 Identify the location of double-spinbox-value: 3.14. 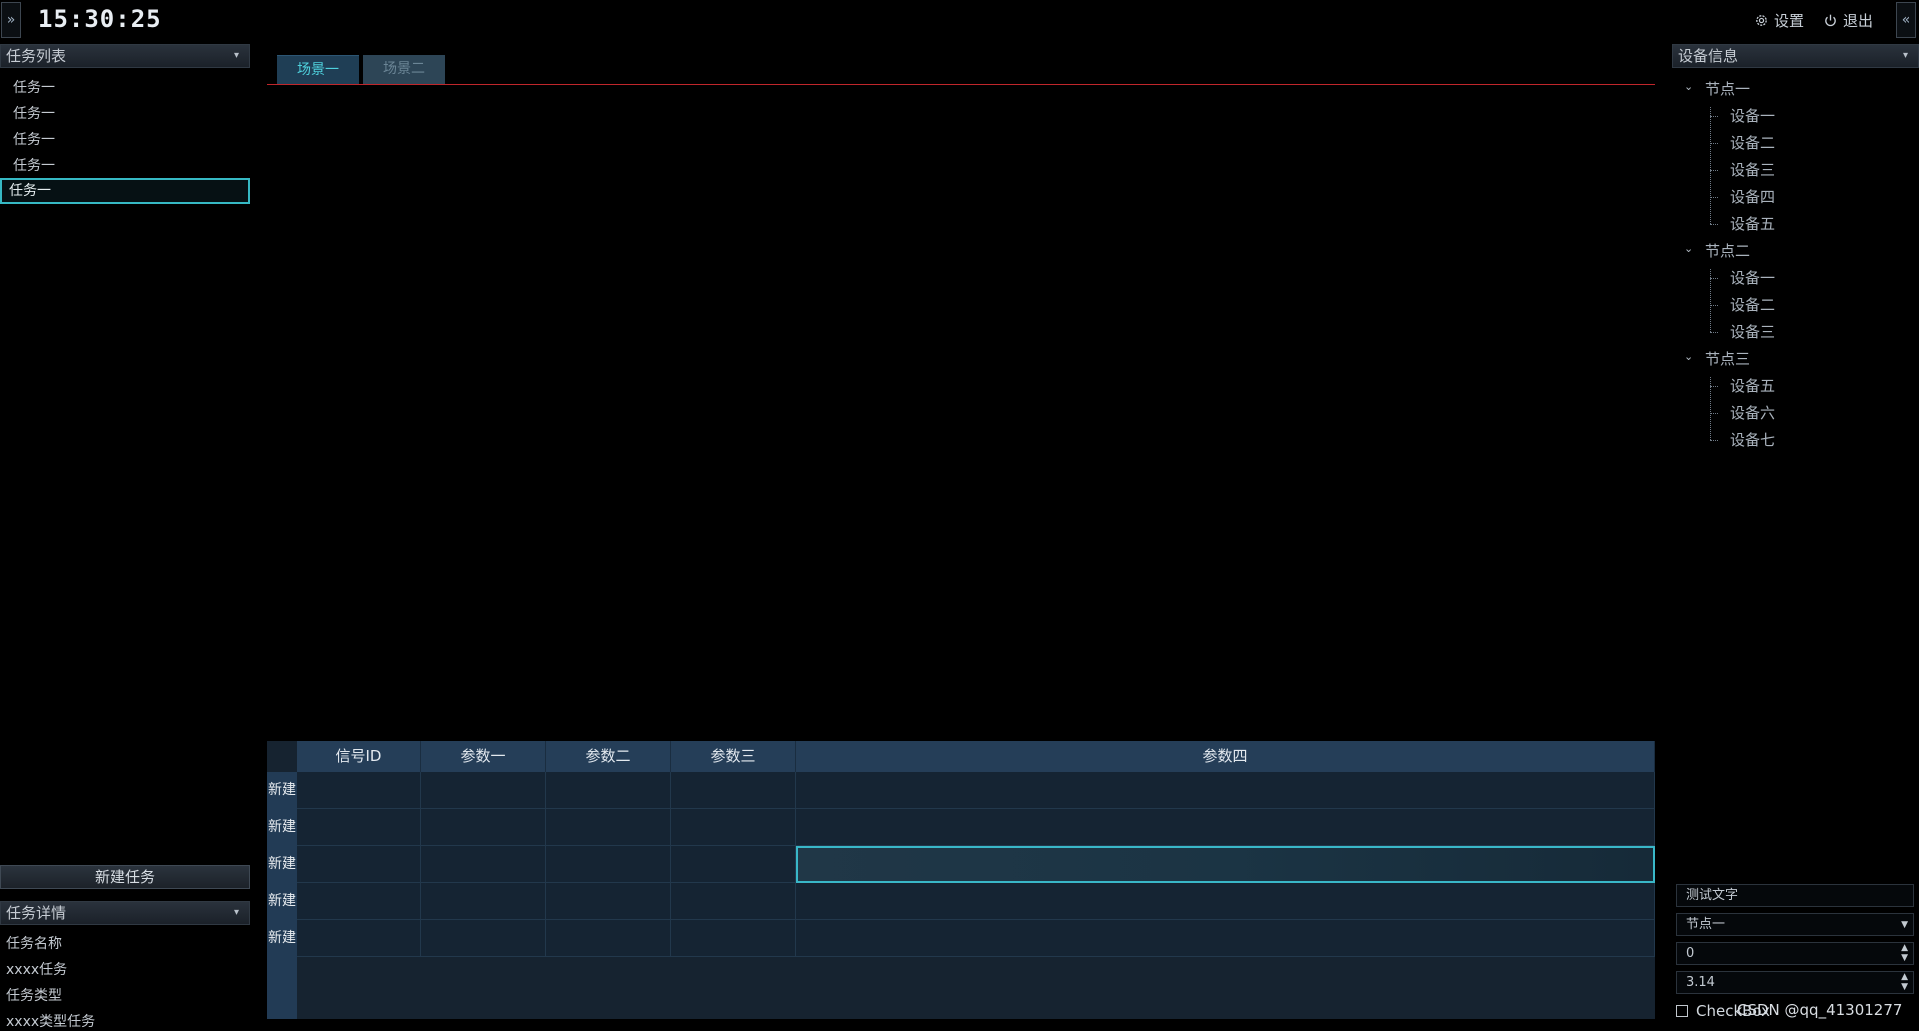
(1700, 982).